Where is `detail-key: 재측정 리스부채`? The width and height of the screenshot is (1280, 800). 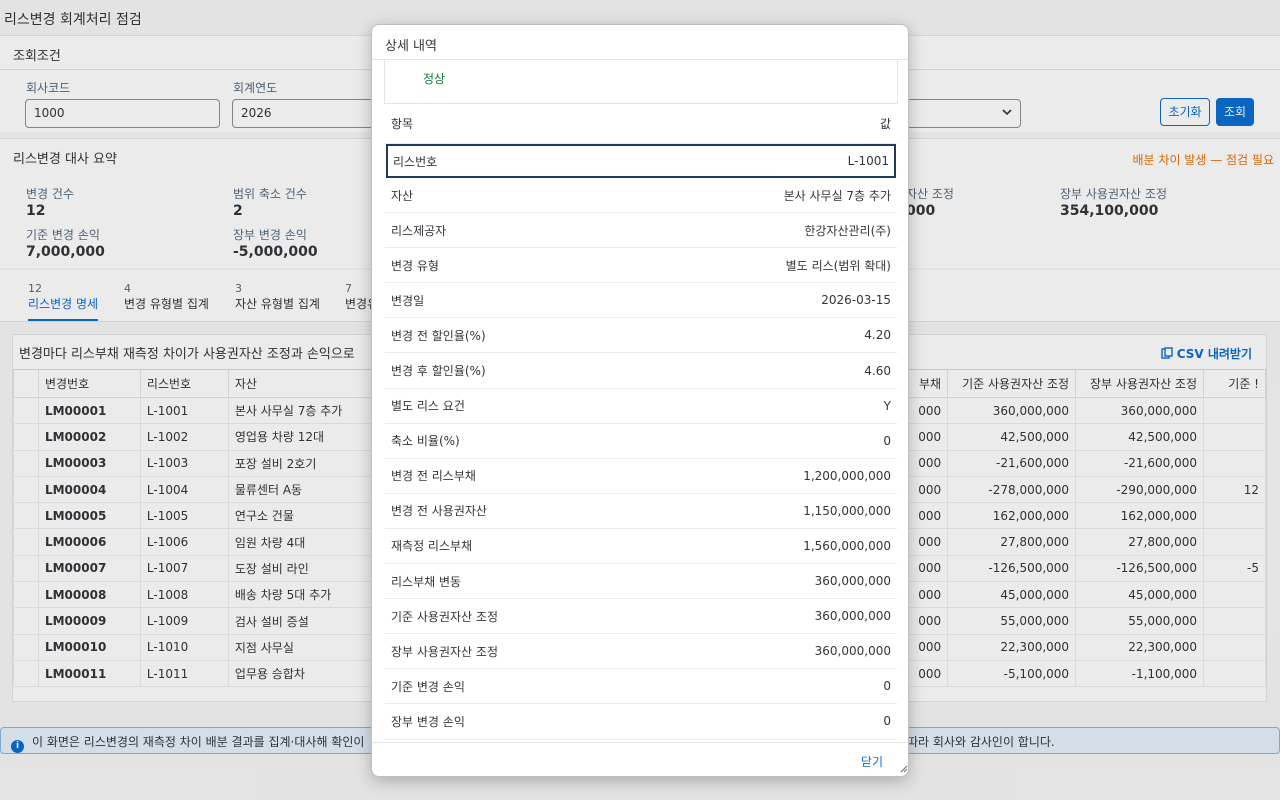
detail-key: 재측정 리스부채 is located at coordinates (432, 546).